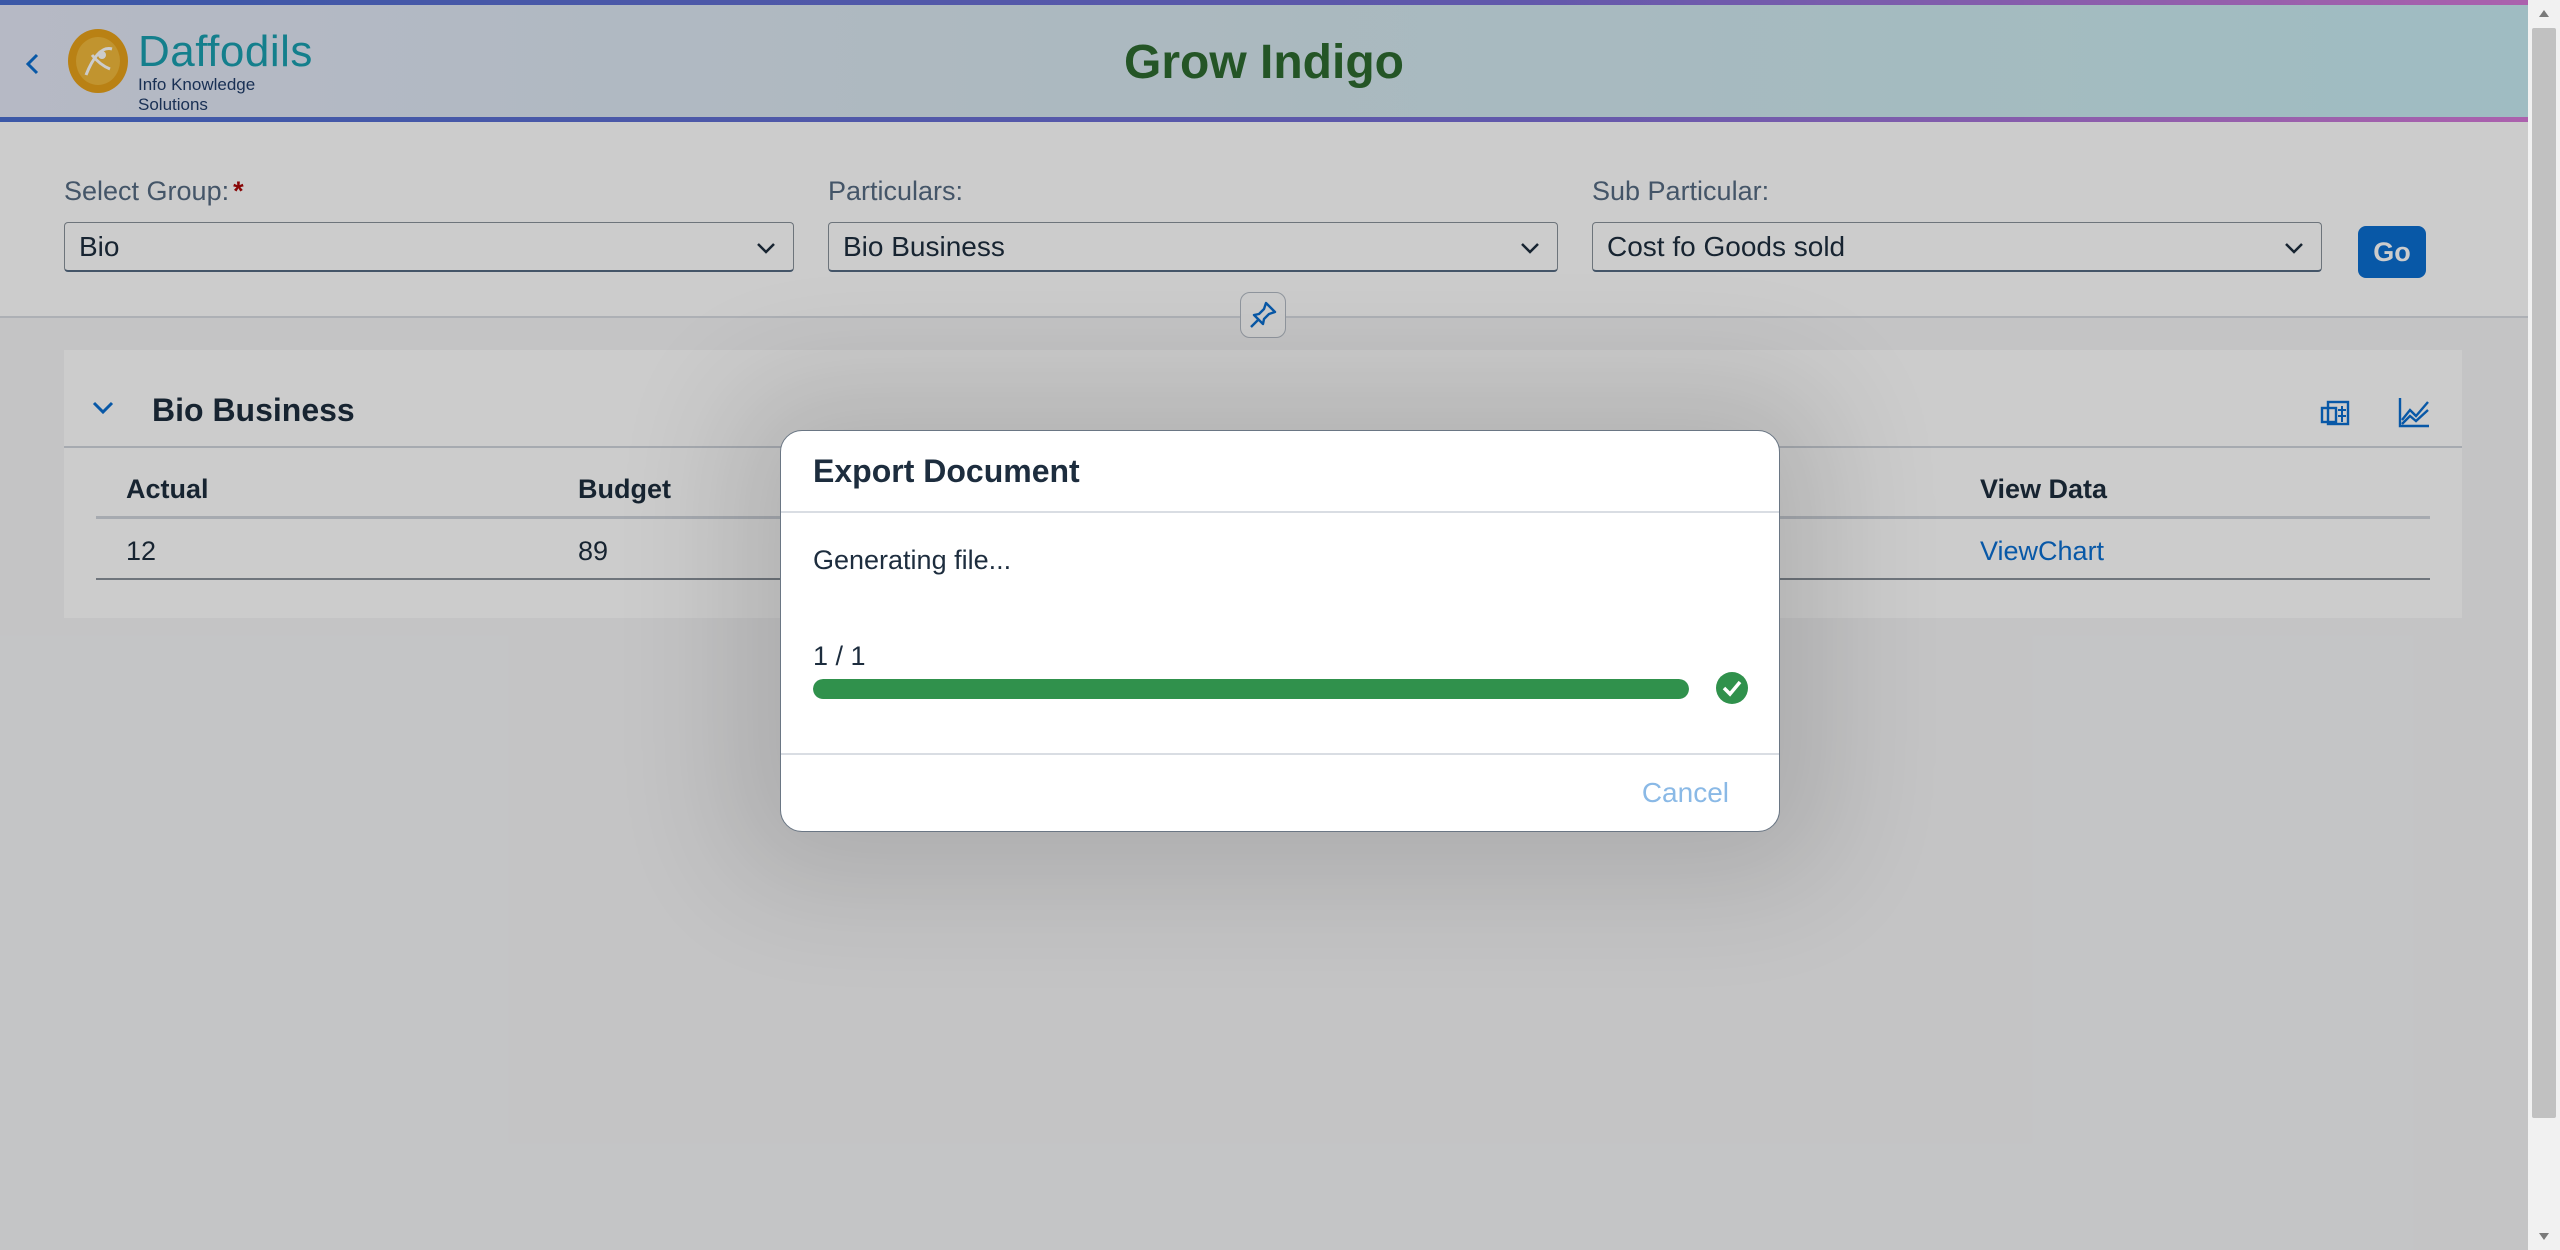 The width and height of the screenshot is (2560, 1250). I want to click on progress-bar, so click(1251, 689).